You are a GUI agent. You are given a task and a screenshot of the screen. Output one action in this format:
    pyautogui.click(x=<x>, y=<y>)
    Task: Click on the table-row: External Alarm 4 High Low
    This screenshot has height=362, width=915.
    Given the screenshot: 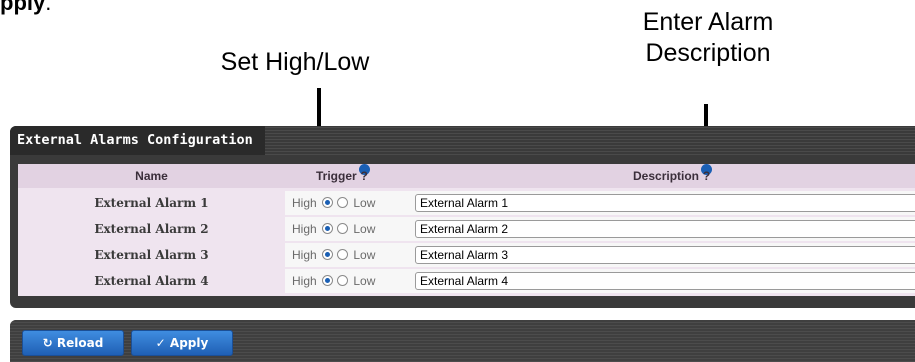 What is the action you would take?
    pyautogui.click(x=466, y=281)
    